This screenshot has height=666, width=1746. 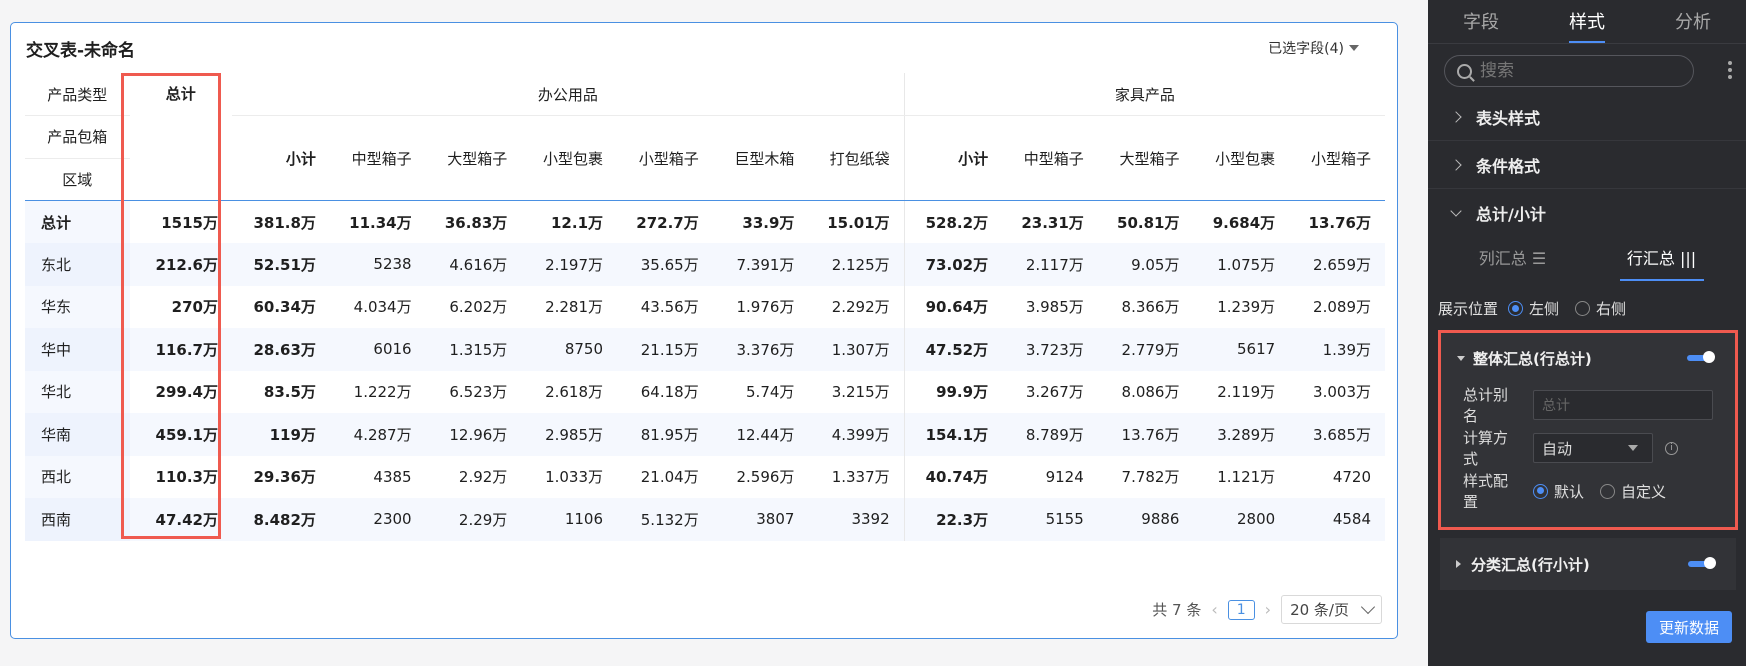 What do you see at coordinates (186, 392) in the screenshot?
I see `total-cell: 299.4万` at bounding box center [186, 392].